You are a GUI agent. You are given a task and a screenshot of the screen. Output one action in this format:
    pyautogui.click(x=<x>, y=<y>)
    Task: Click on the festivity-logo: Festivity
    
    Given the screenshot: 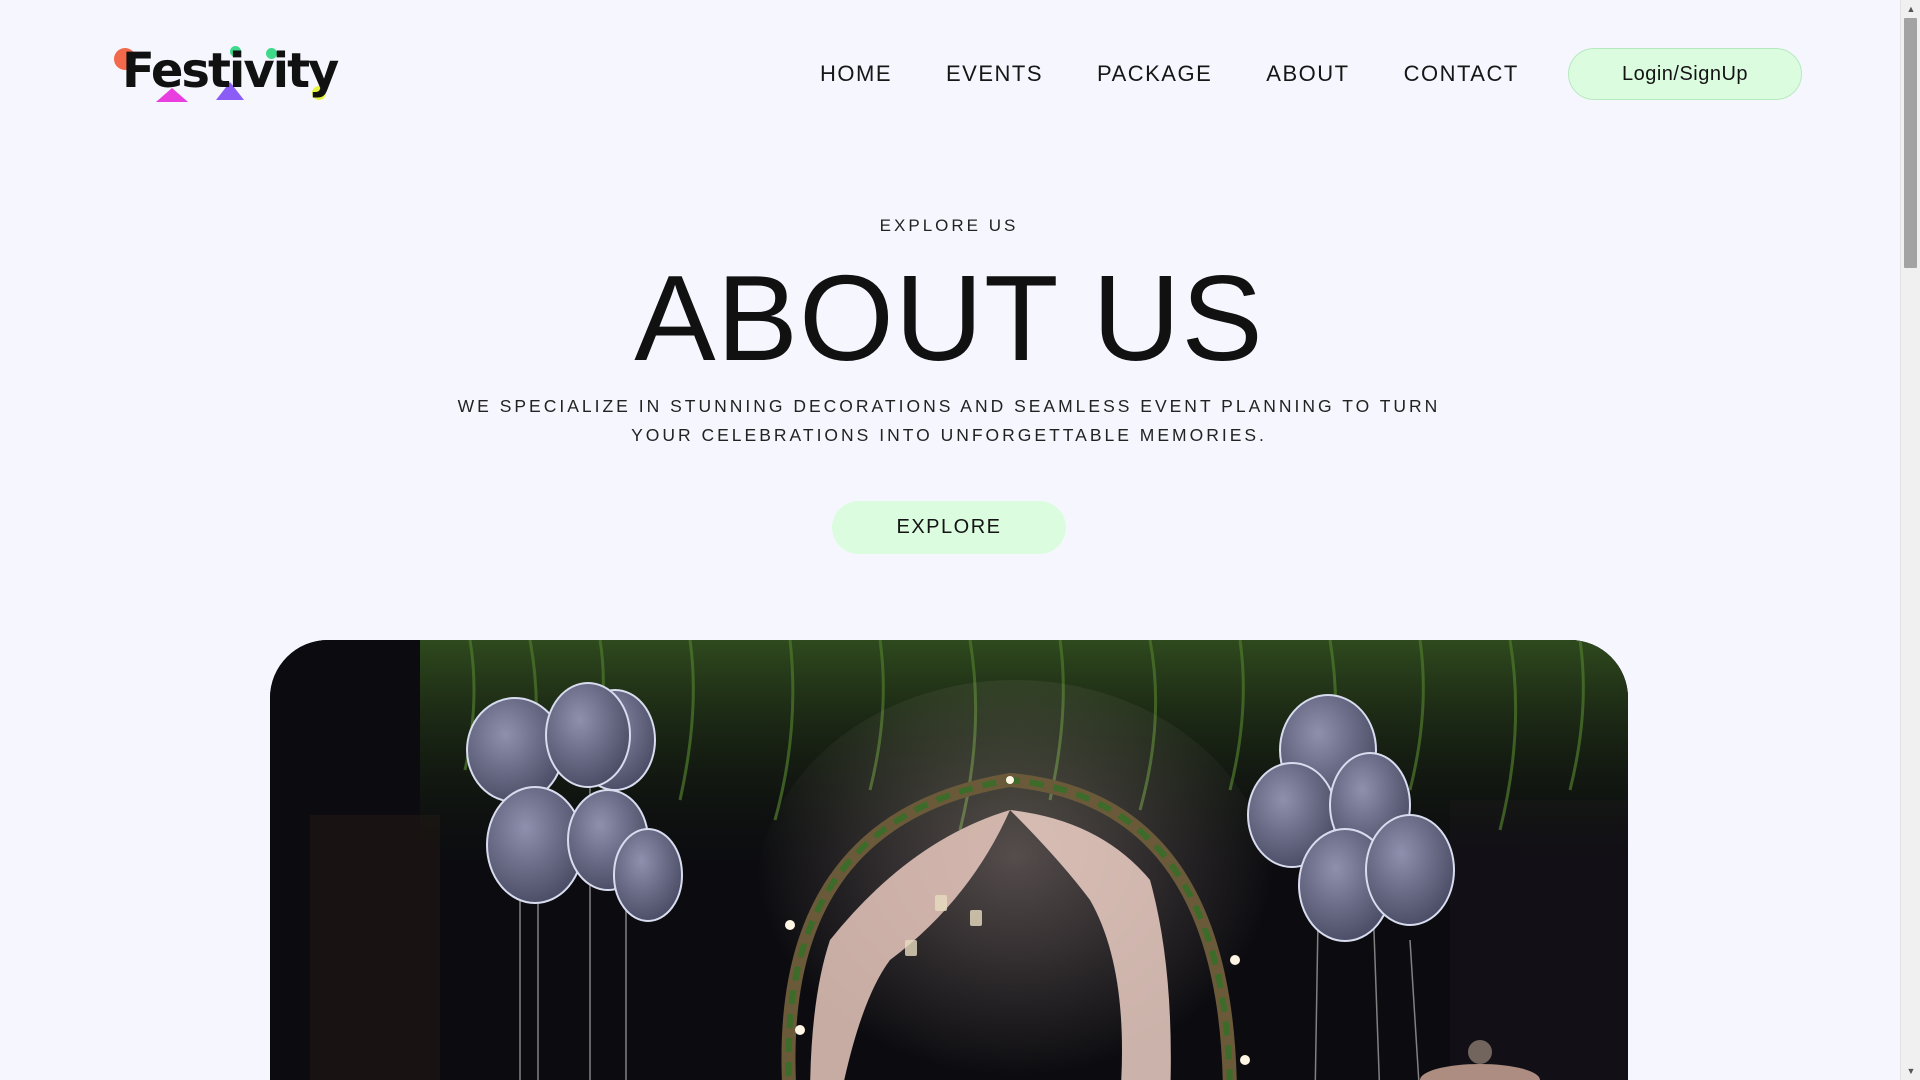 What is the action you would take?
    pyautogui.click(x=227, y=76)
    